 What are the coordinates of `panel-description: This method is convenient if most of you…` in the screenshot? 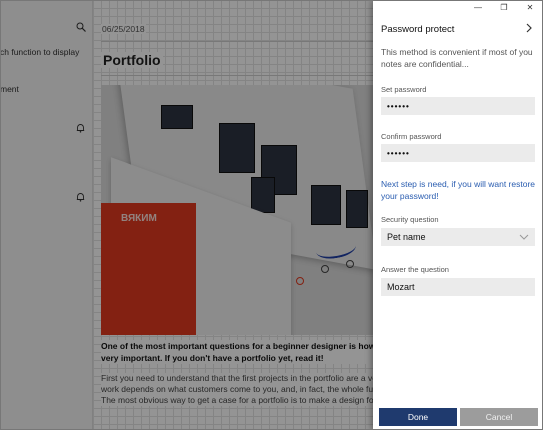 It's located at (457, 58).